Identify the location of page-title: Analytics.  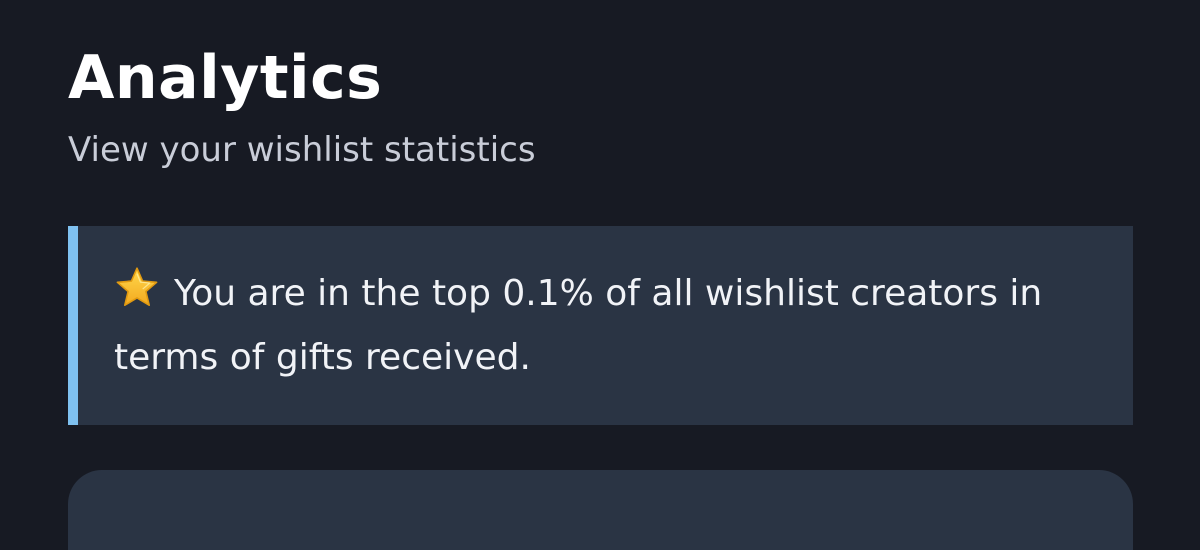
(225, 78).